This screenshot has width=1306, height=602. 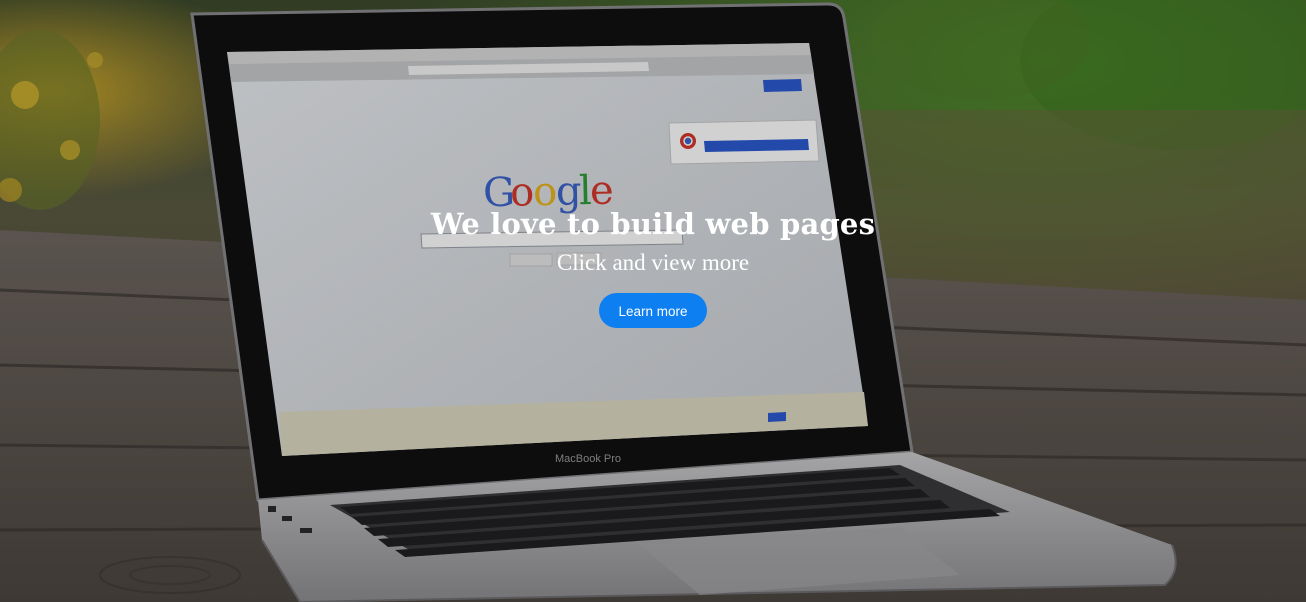 I want to click on hero-subheading: Click and view more, so click(x=653, y=262).